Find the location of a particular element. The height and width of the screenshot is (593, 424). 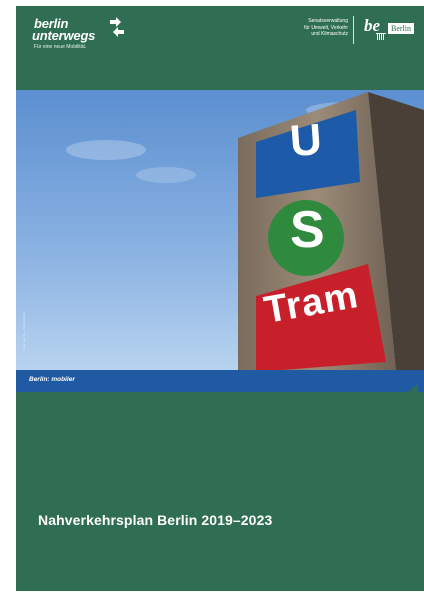

logo-line-unterwegs: unterwegs is located at coordinates (64, 35).